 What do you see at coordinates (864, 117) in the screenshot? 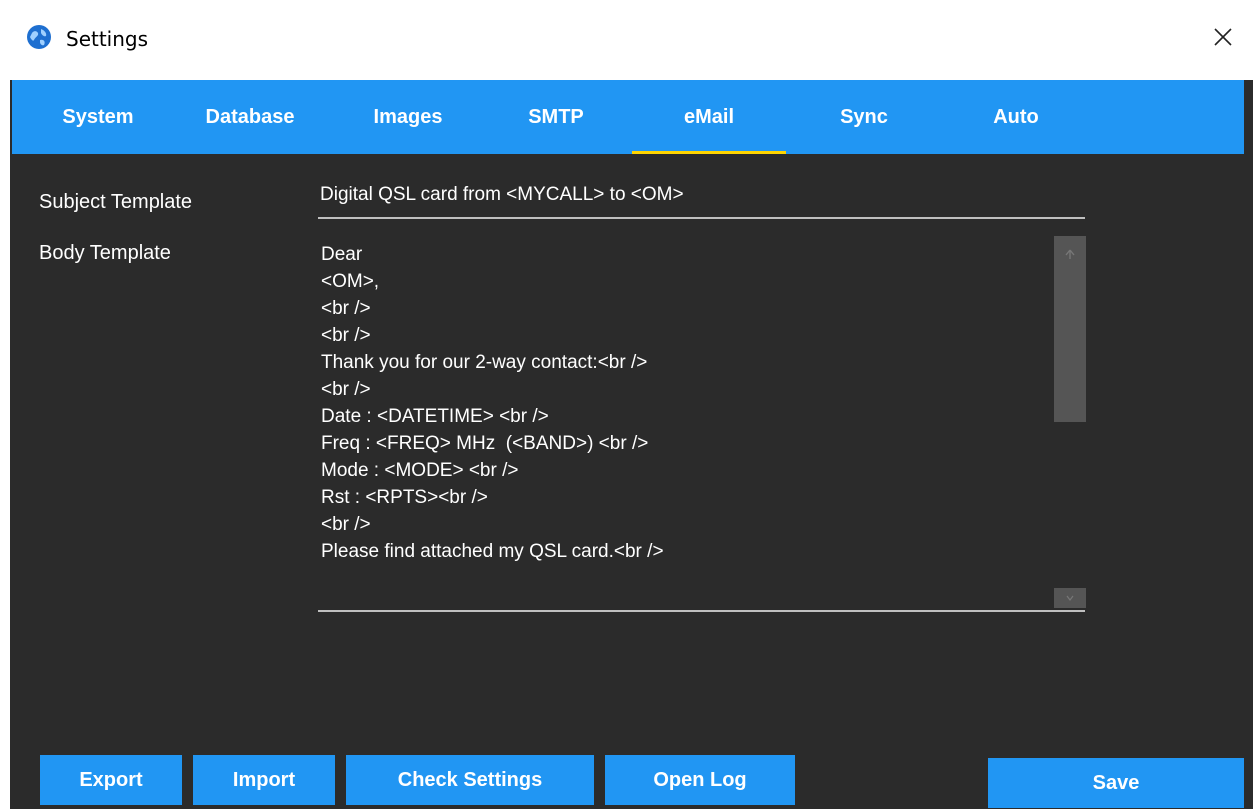
I see `tab-sync: Sync` at bounding box center [864, 117].